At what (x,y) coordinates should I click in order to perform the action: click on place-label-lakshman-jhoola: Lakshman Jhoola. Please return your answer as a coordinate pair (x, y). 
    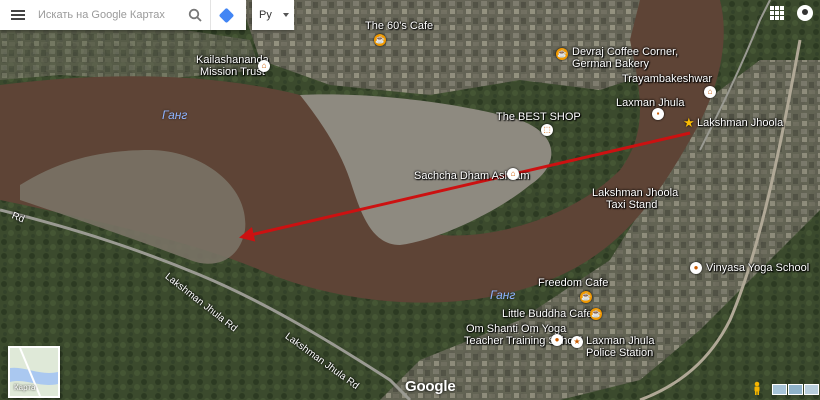
    Looking at the image, I should click on (740, 123).